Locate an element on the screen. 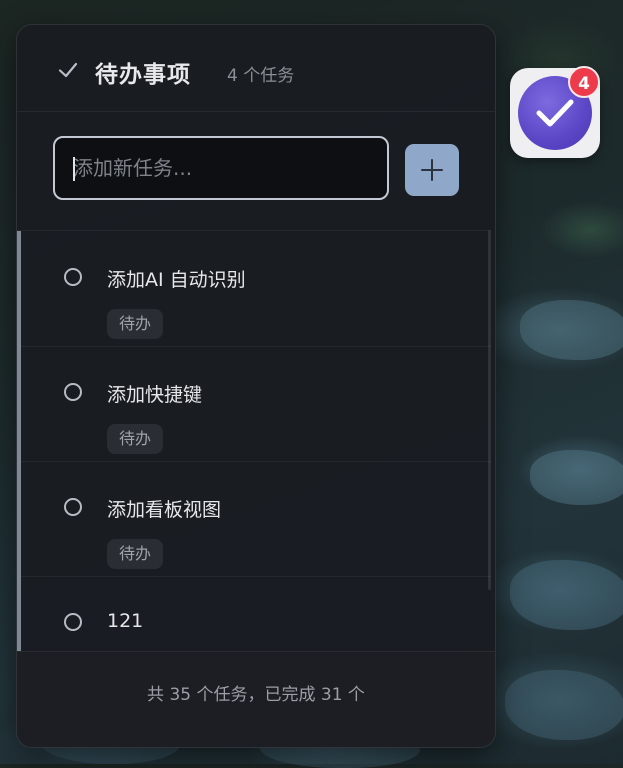 The width and height of the screenshot is (623, 768). todo-app-check-icon is located at coordinates (555, 113).